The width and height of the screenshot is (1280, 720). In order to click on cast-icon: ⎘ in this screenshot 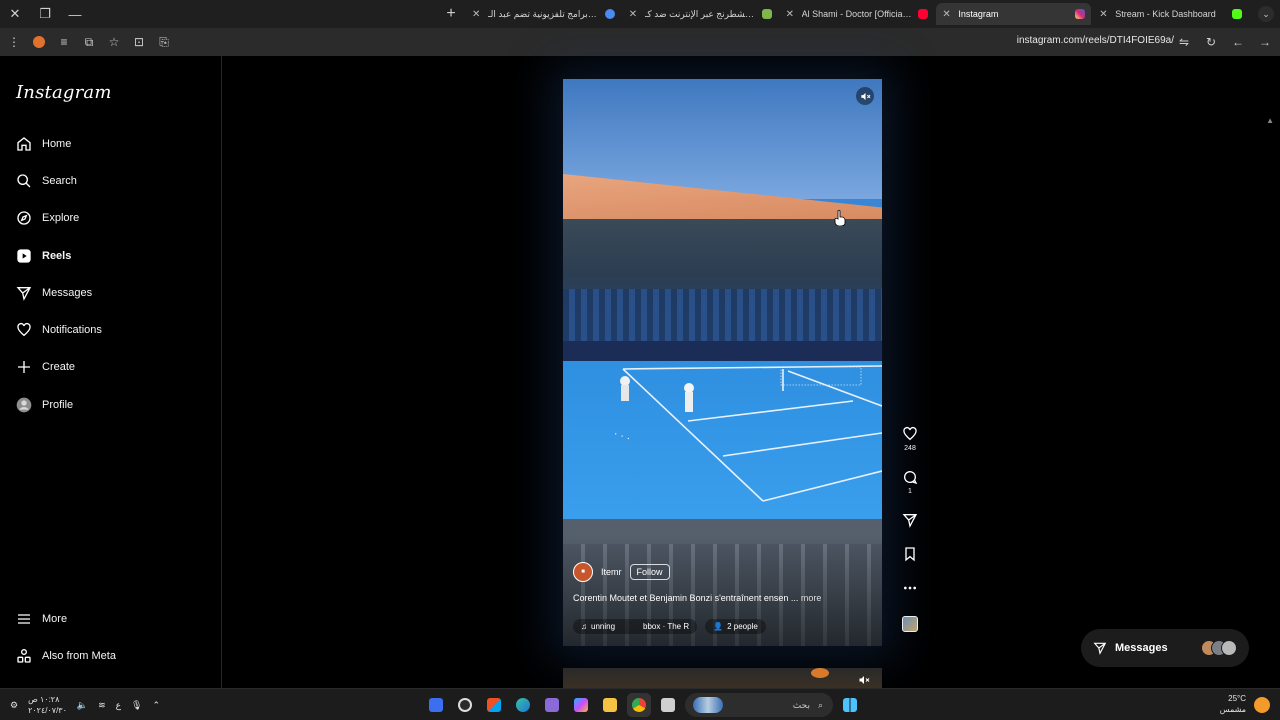, I will do `click(164, 42)`.